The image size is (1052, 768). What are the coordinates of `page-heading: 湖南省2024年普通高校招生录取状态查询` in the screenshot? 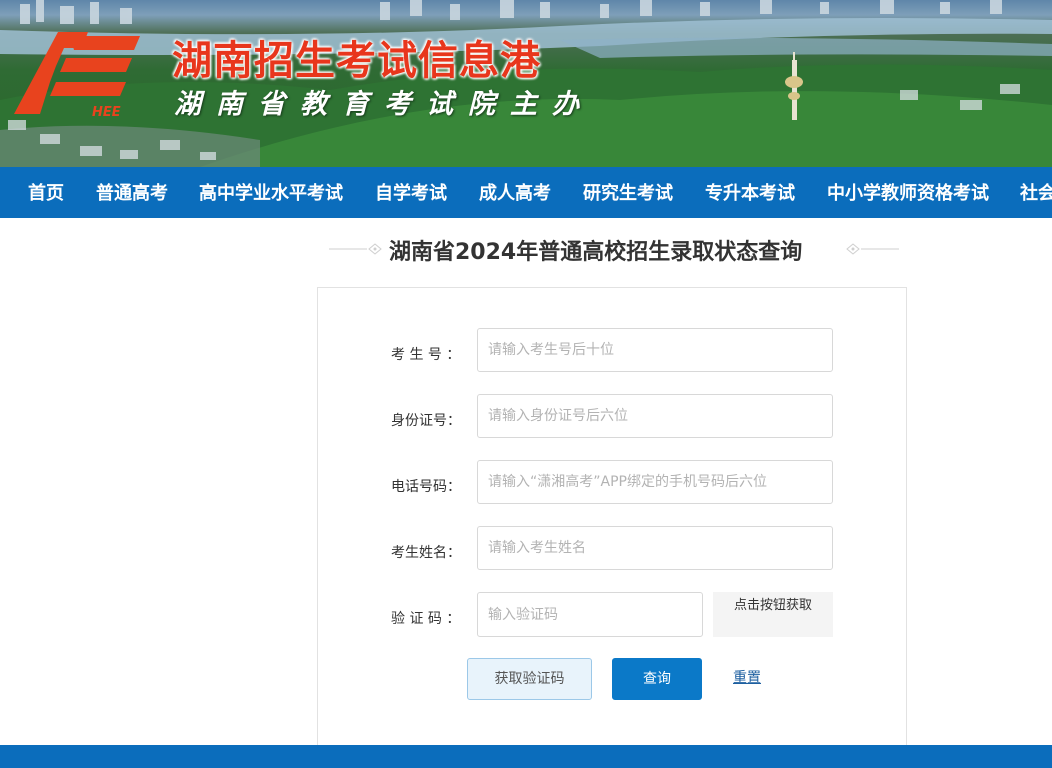 It's located at (612, 250).